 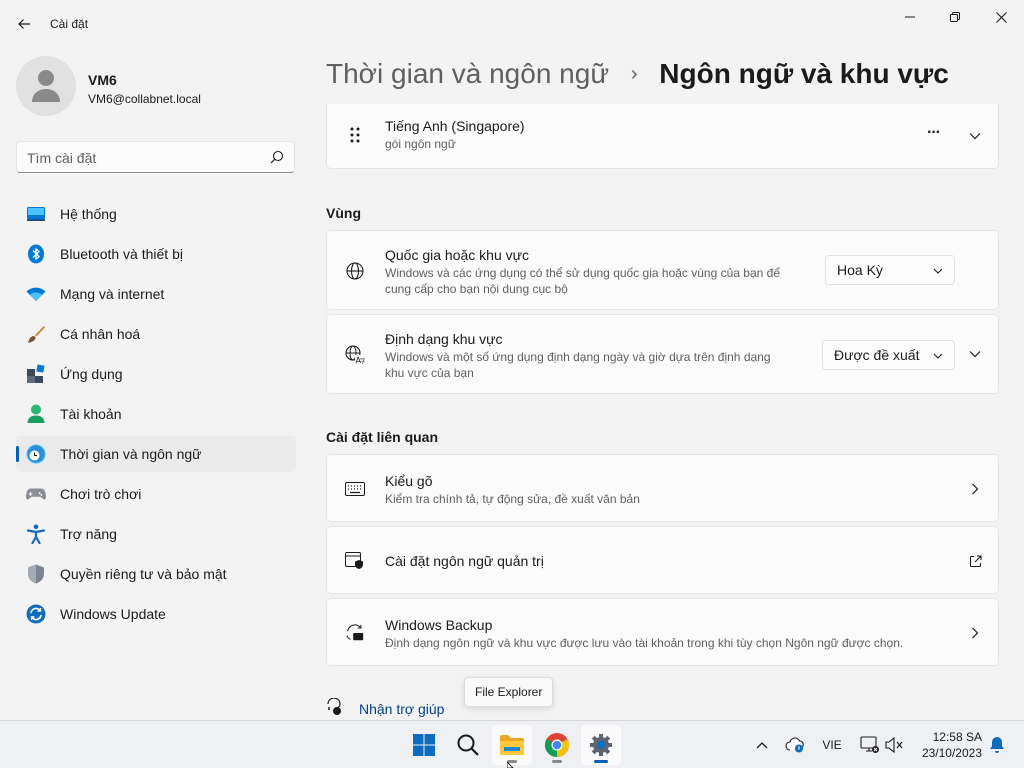 What do you see at coordinates (112, 294) in the screenshot?
I see `sidebar-item-label: Mạng và internet` at bounding box center [112, 294].